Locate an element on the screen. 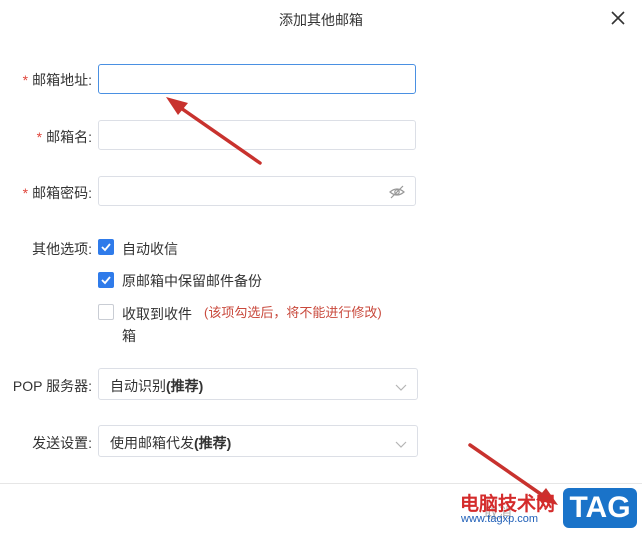 This screenshot has width=642, height=536. hide-password-icon is located at coordinates (397, 192).